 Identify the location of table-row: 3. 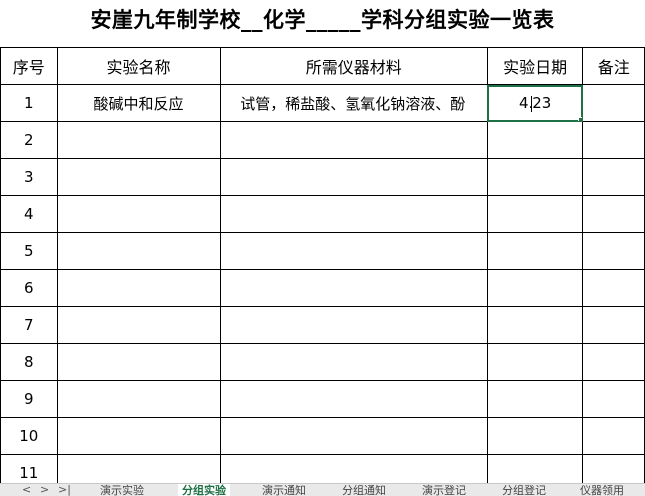
(322, 177).